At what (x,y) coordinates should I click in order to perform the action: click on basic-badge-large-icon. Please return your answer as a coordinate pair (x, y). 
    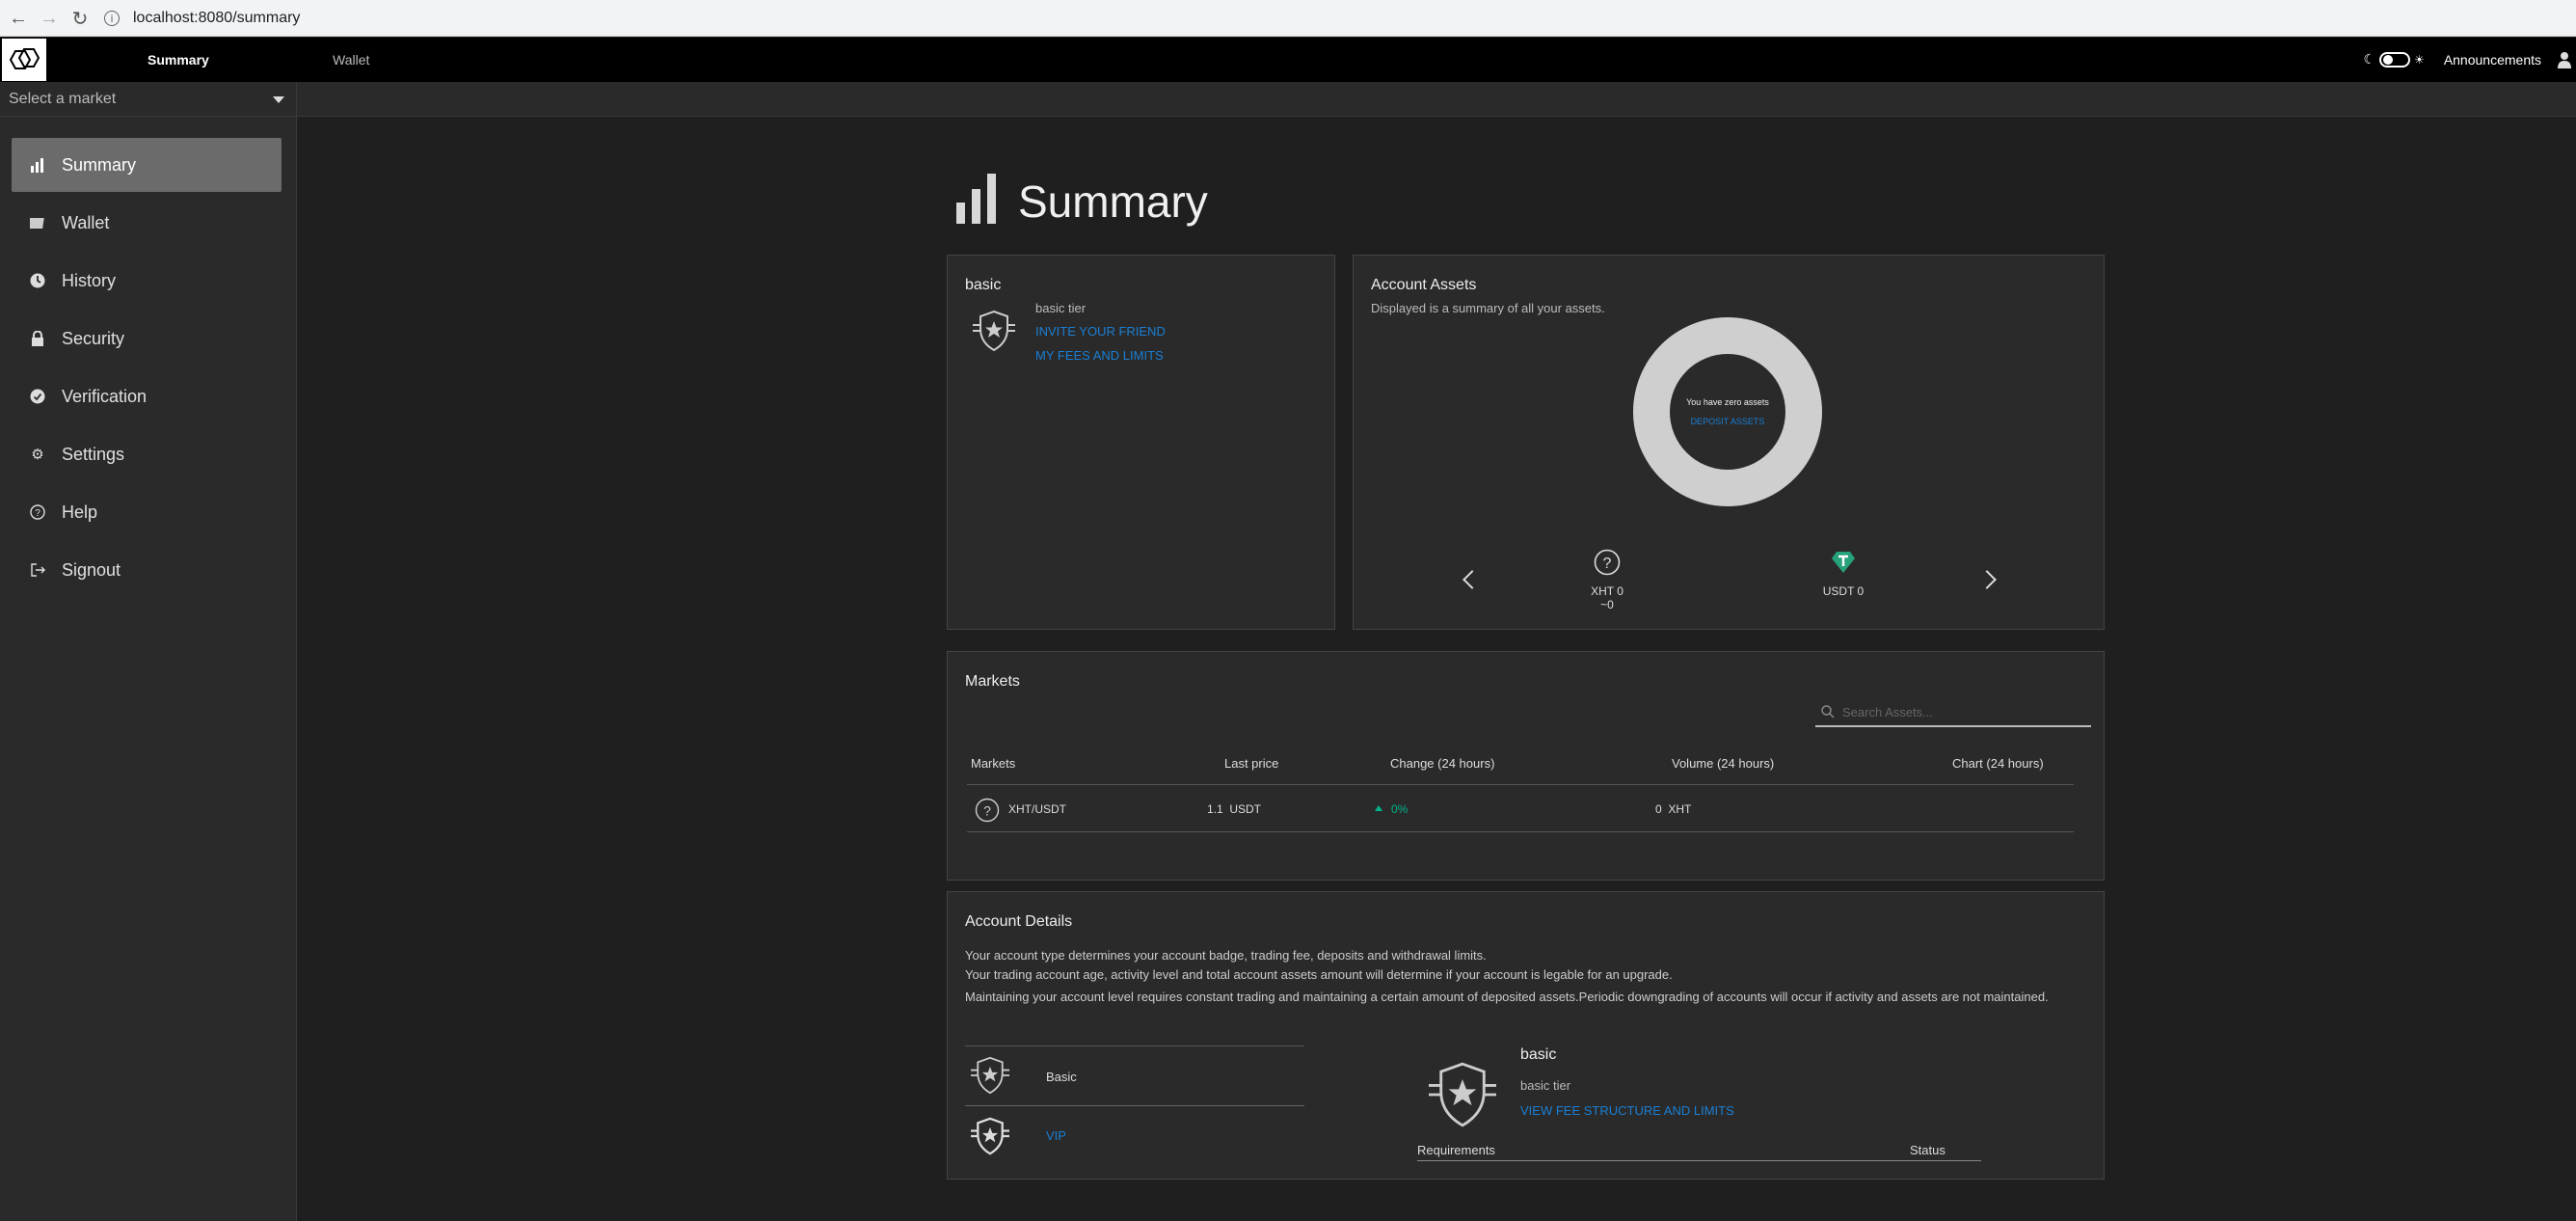
    Looking at the image, I should click on (1463, 1094).